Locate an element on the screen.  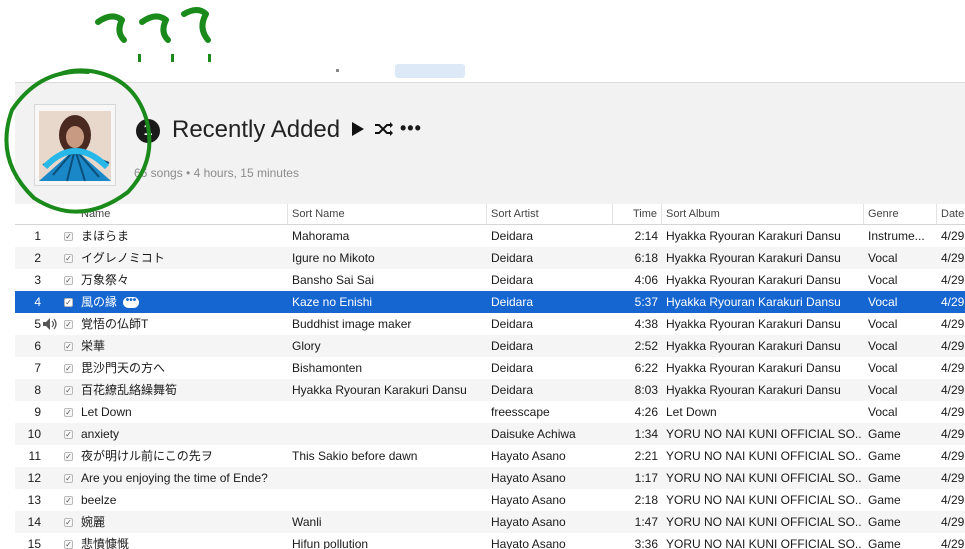
track-time: 1:17 is located at coordinates (646, 478).